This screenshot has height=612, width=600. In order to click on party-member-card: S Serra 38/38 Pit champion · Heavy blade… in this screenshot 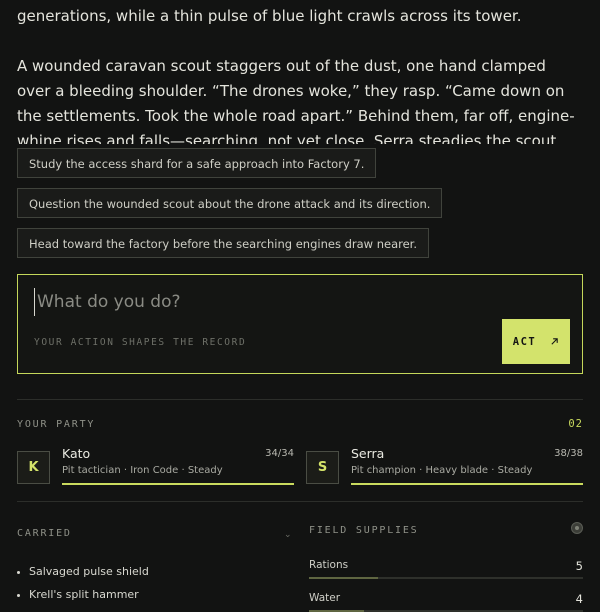, I will do `click(444, 468)`.